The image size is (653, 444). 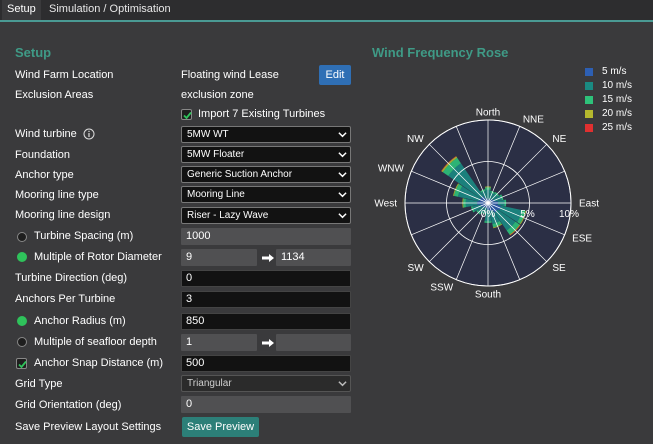 I want to click on anchor-radius-input: 850, so click(x=266, y=321).